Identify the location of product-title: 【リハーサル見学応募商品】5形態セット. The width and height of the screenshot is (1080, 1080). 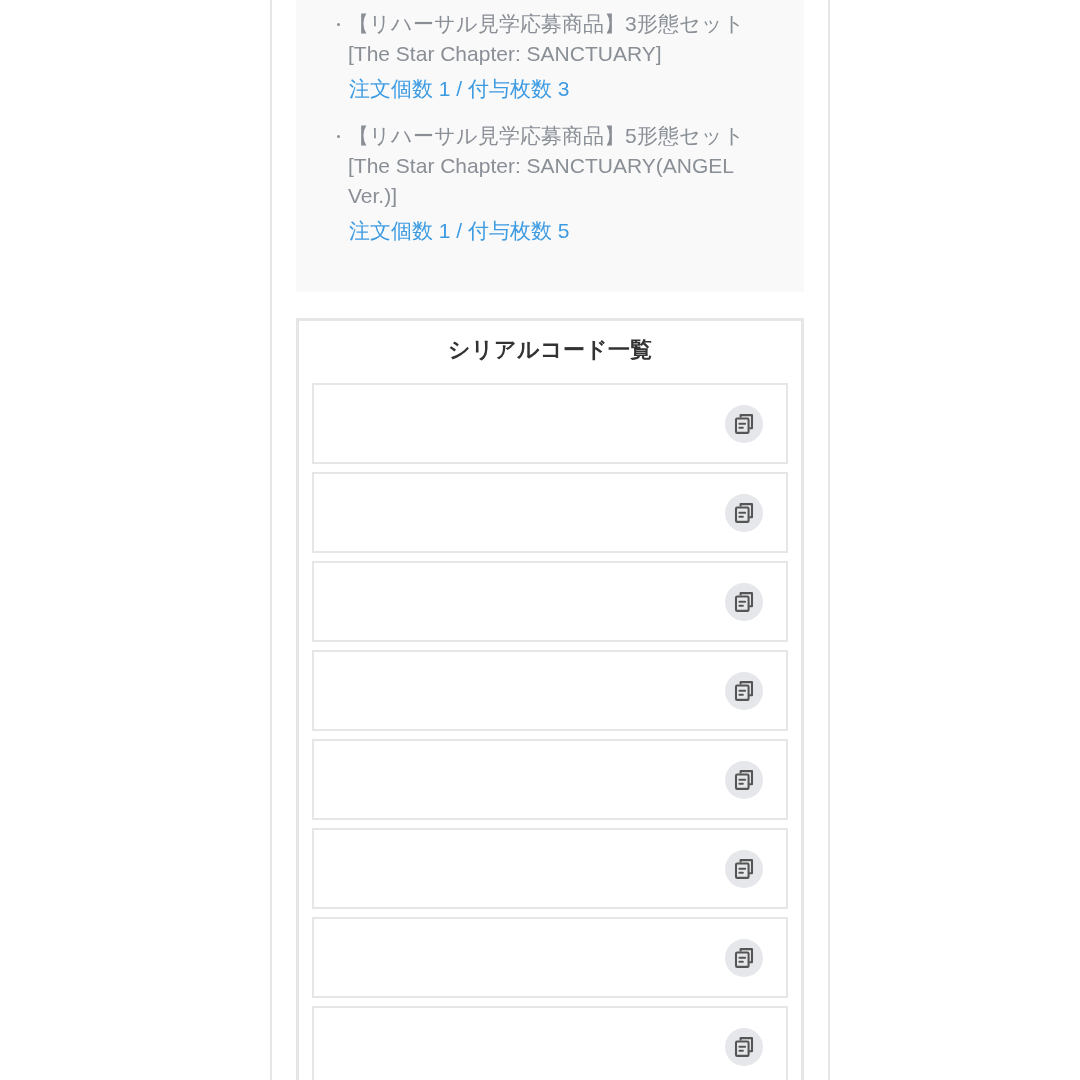
(547, 136).